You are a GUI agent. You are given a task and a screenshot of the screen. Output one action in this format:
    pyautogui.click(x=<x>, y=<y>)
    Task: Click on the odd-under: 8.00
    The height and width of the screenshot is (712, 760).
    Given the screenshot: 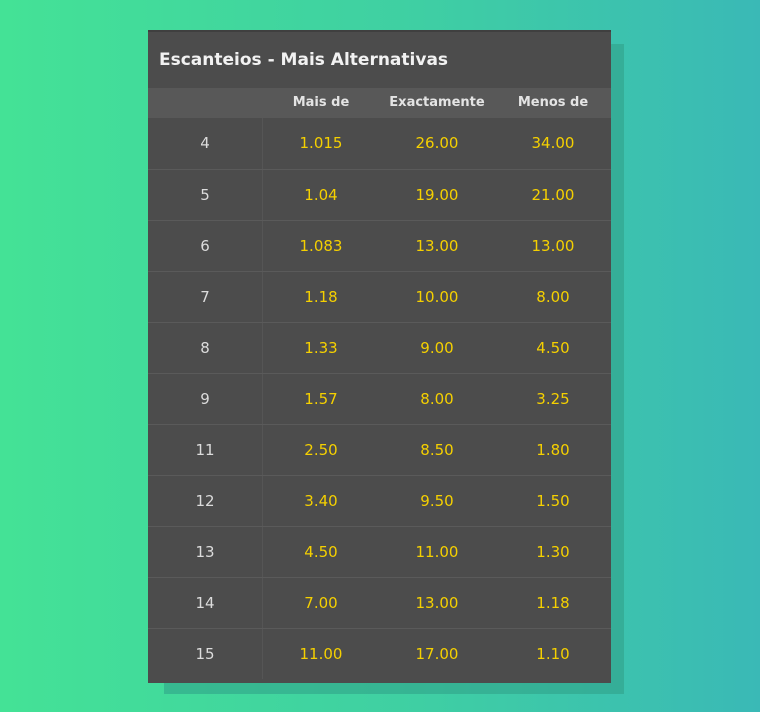 What is the action you would take?
    pyautogui.click(x=553, y=297)
    